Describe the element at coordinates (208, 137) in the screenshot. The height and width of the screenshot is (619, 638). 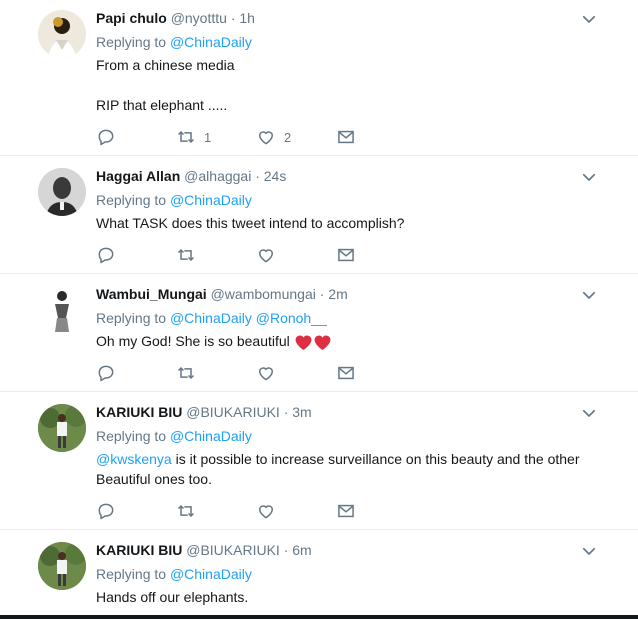
I see `retweet-count: 1` at that location.